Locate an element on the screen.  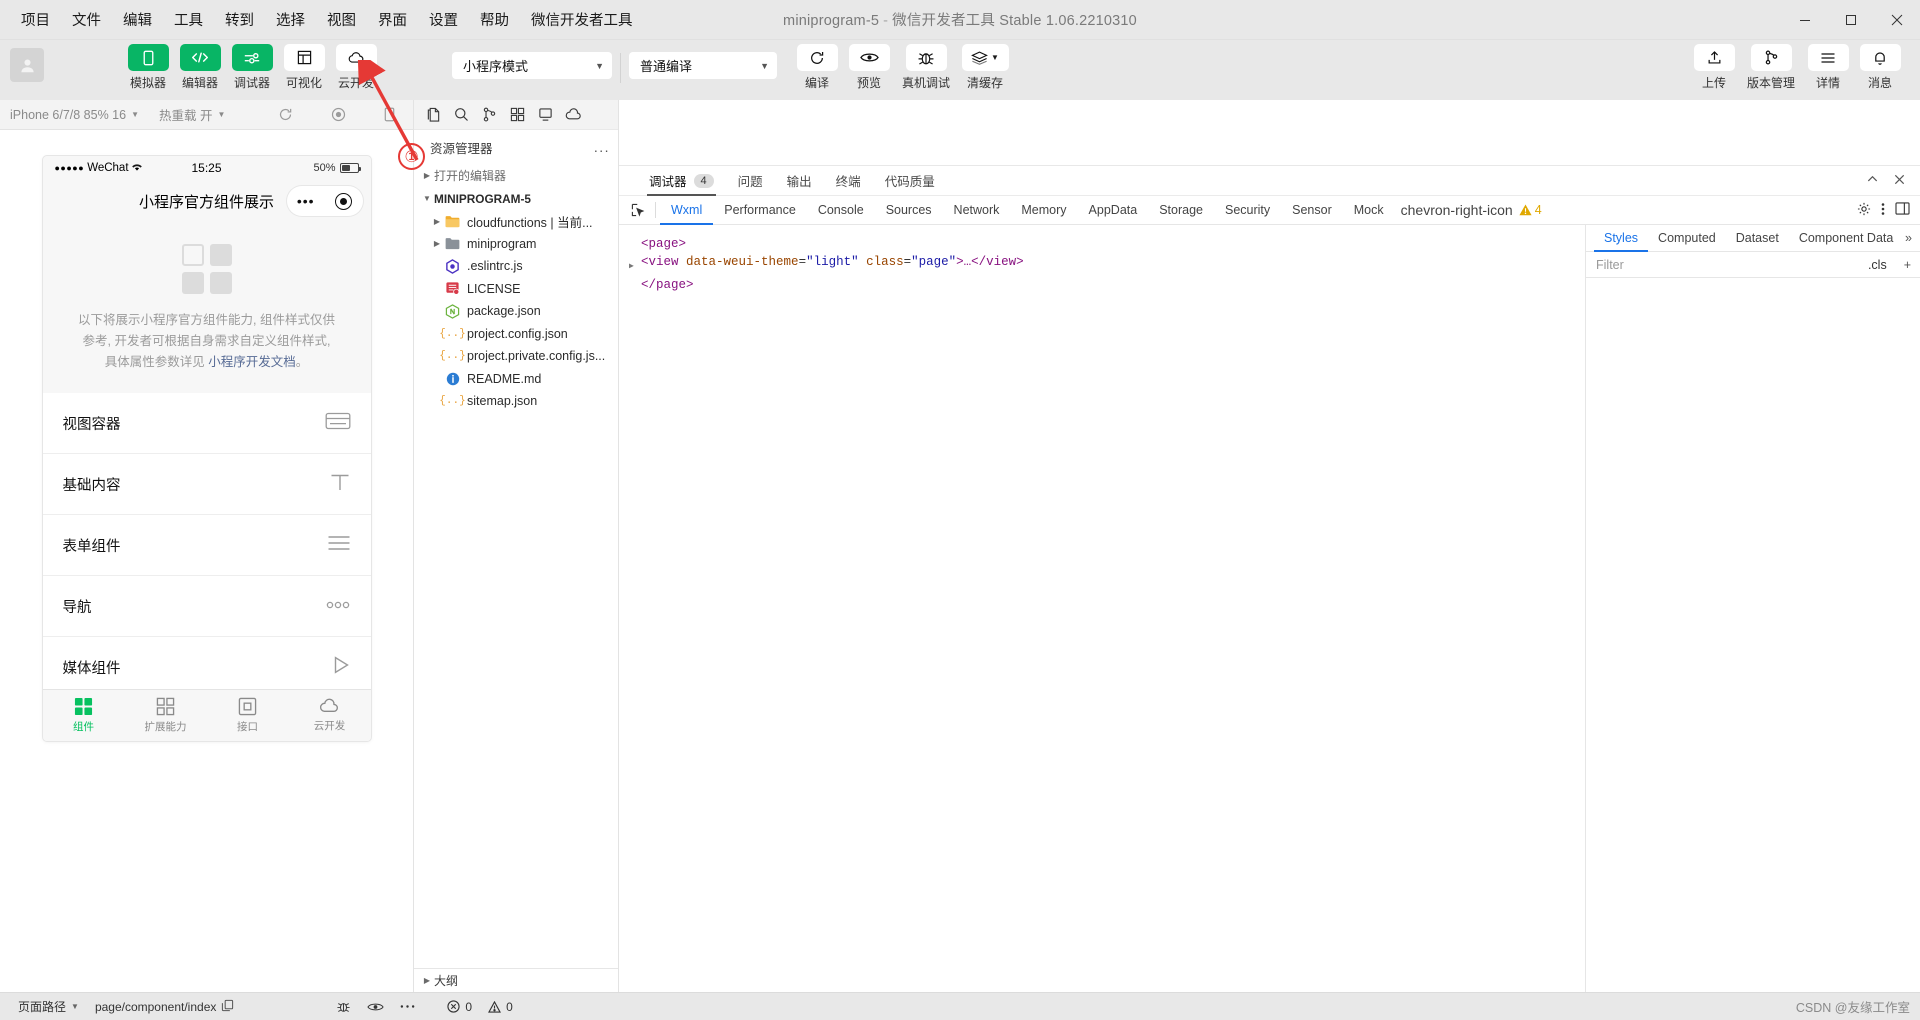
list-item: 媒体组件 is located at coordinates (206, 663).